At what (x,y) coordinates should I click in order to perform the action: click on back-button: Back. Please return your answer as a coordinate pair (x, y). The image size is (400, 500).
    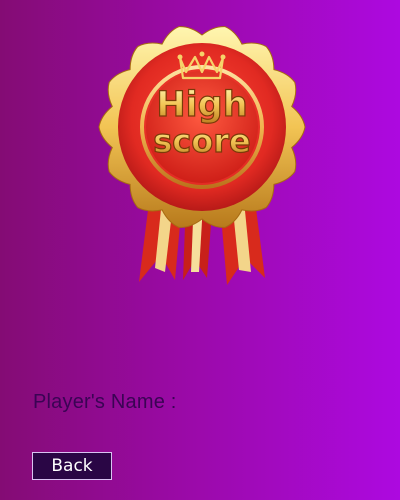
    Looking at the image, I should click on (72, 466).